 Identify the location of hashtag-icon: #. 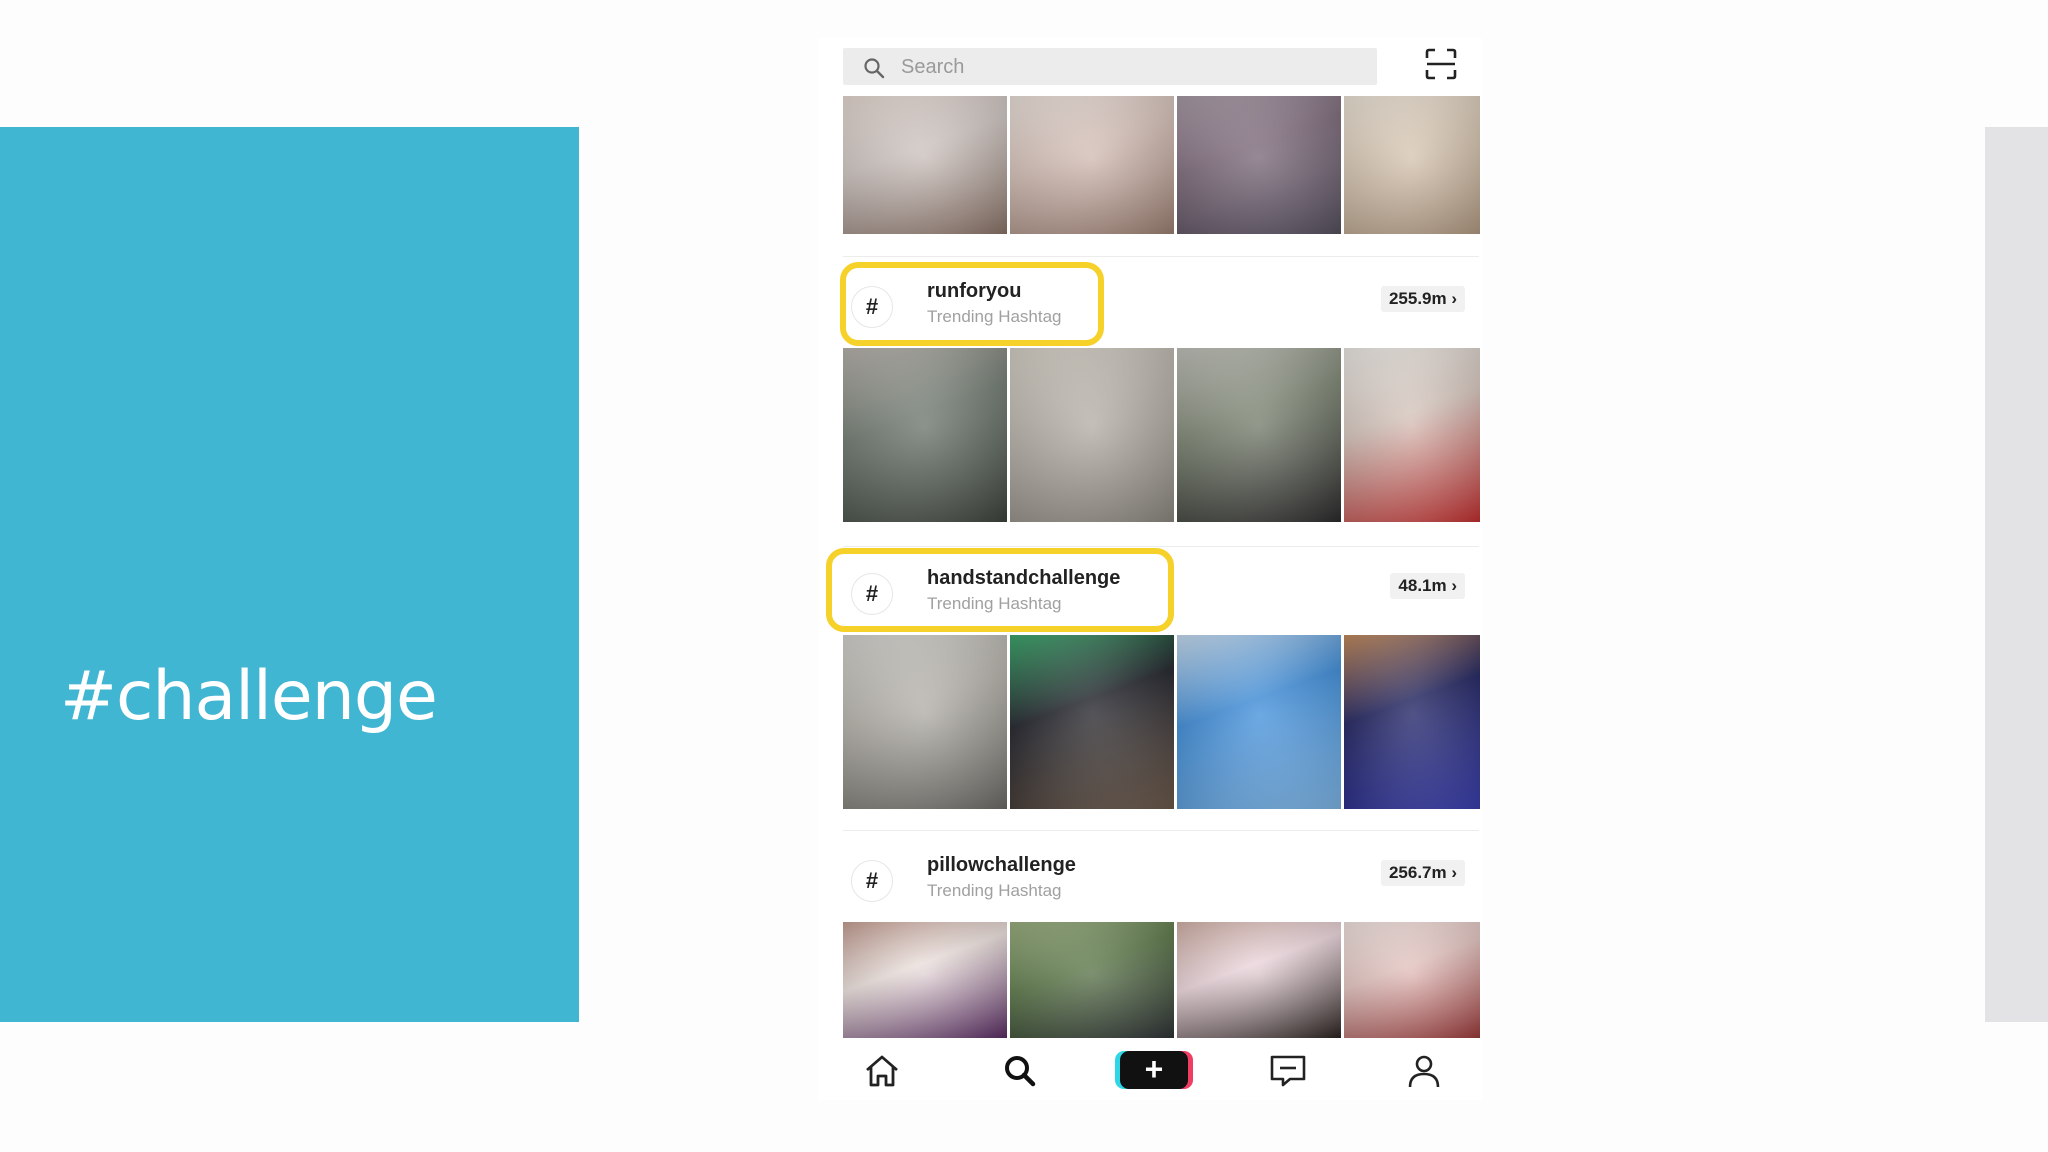
(872, 881).